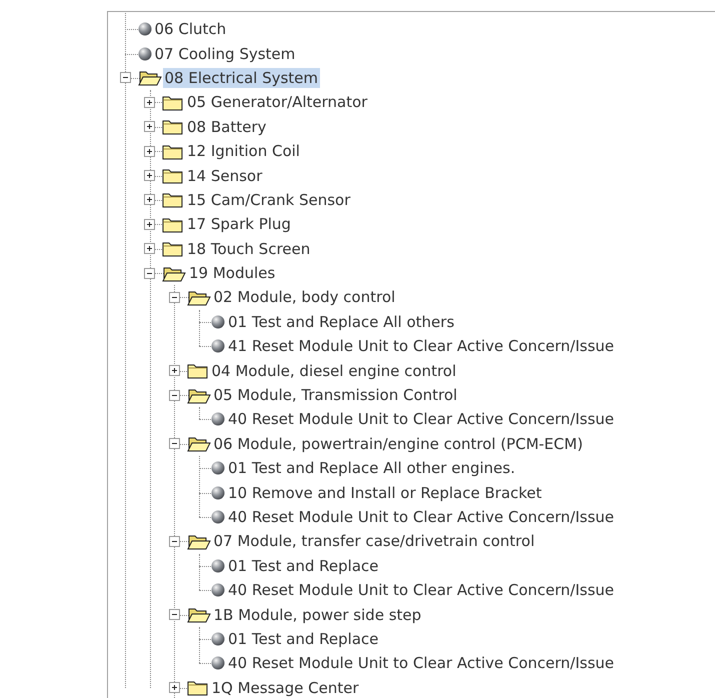 The height and width of the screenshot is (698, 715). What do you see at coordinates (225, 54) in the screenshot?
I see `tree-item-label: 07 Cooling System` at bounding box center [225, 54].